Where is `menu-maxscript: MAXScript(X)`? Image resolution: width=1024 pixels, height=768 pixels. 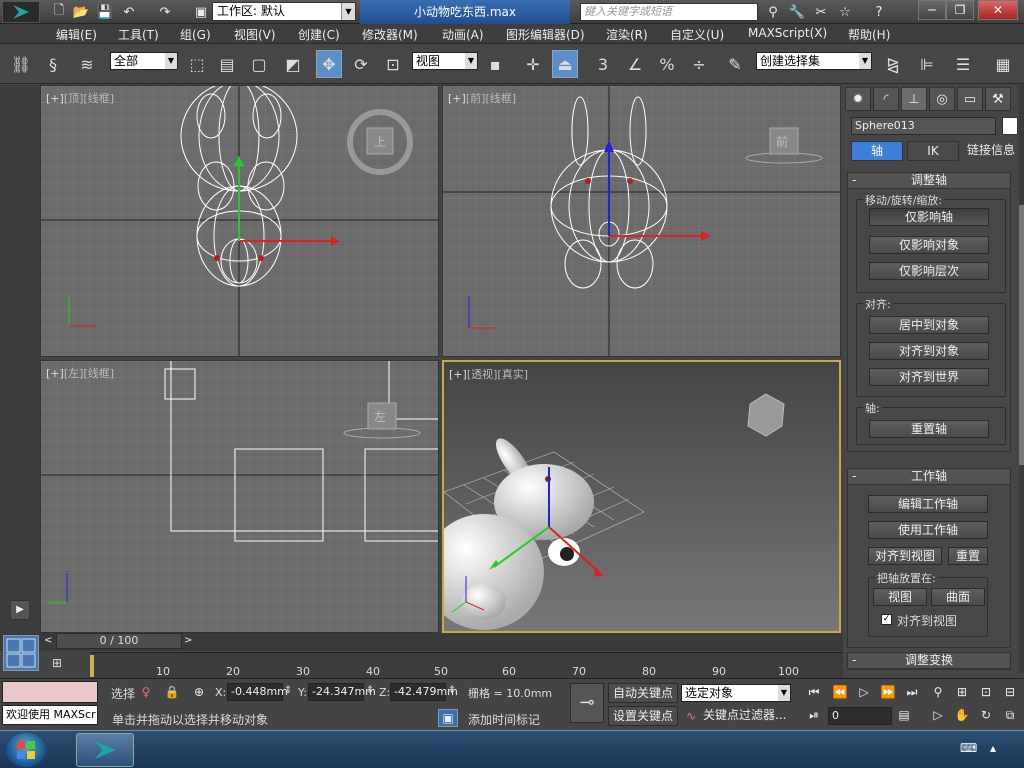 menu-maxscript: MAXScript(X) is located at coordinates (787, 33).